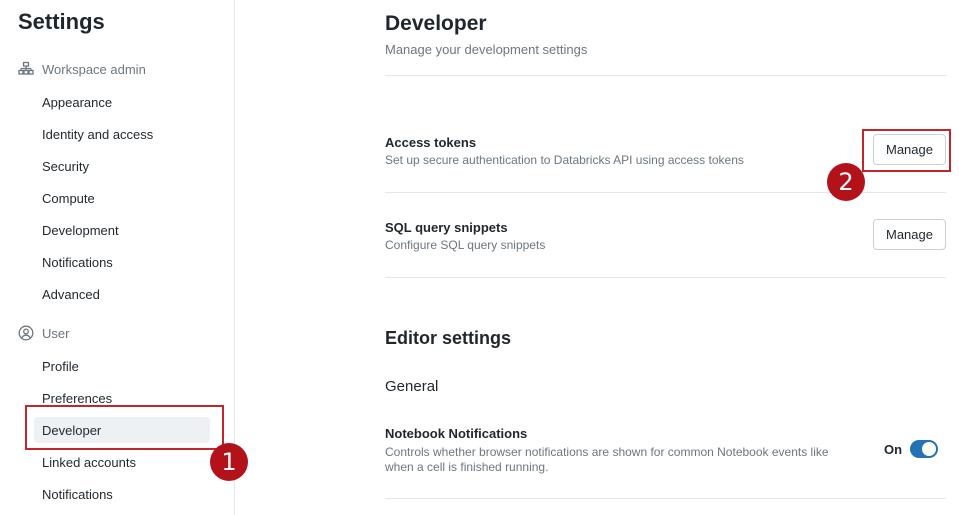 The height and width of the screenshot is (515, 959). Describe the element at coordinates (467, 467) in the screenshot. I see `notebook-notifications-description-line2: when a cell is finished running.` at that location.